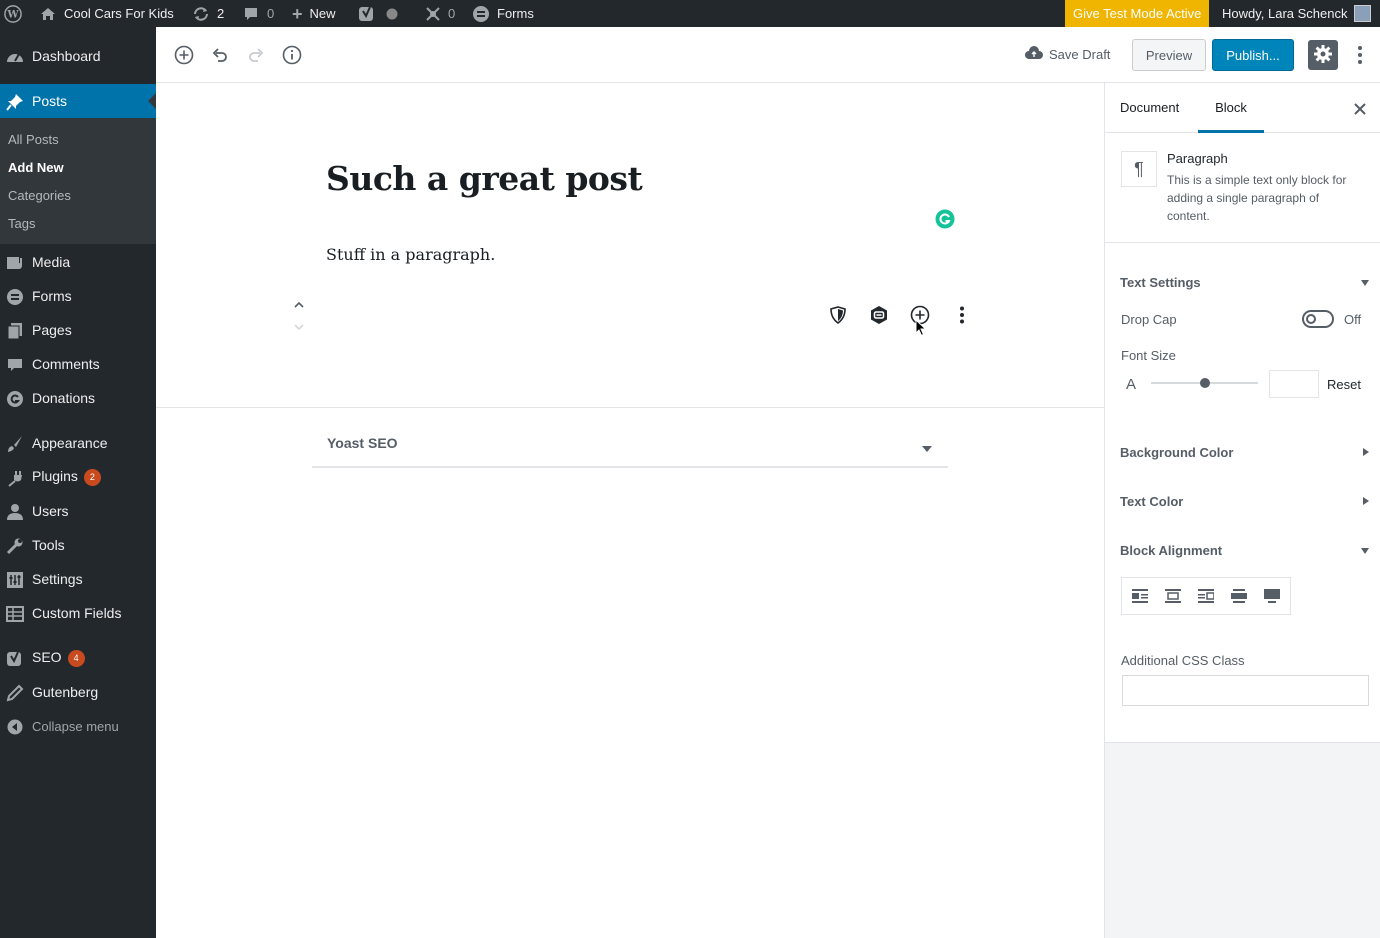  What do you see at coordinates (55, 476) in the screenshot?
I see `plugins-text: Plugins` at bounding box center [55, 476].